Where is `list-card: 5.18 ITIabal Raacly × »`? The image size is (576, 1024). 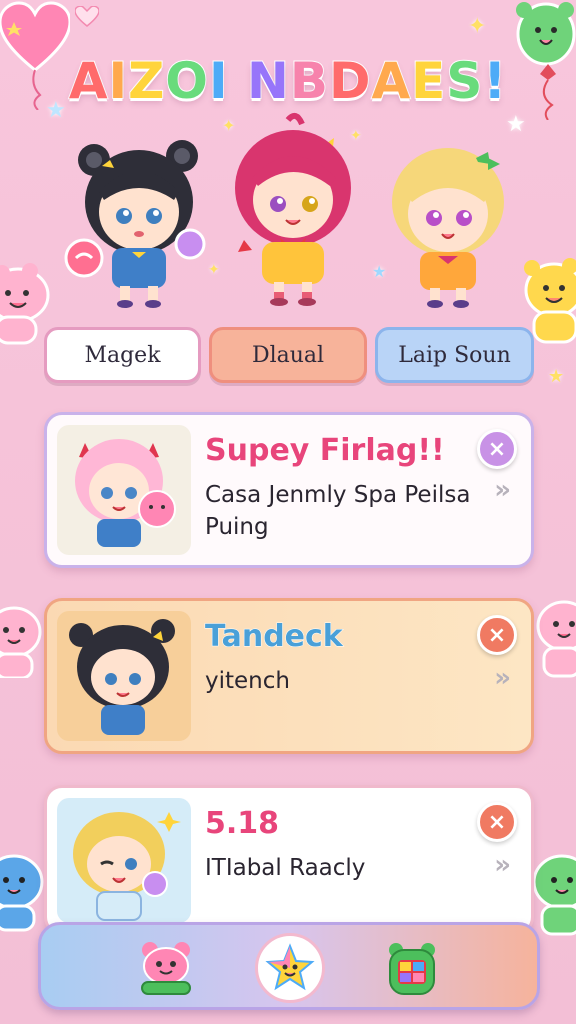 list-card: 5.18 ITIabal Raacly × » is located at coordinates (289, 860).